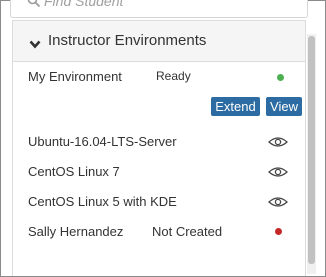 The width and height of the screenshot is (326, 277). What do you see at coordinates (311, 150) in the screenshot?
I see `scrollbar-thumb` at bounding box center [311, 150].